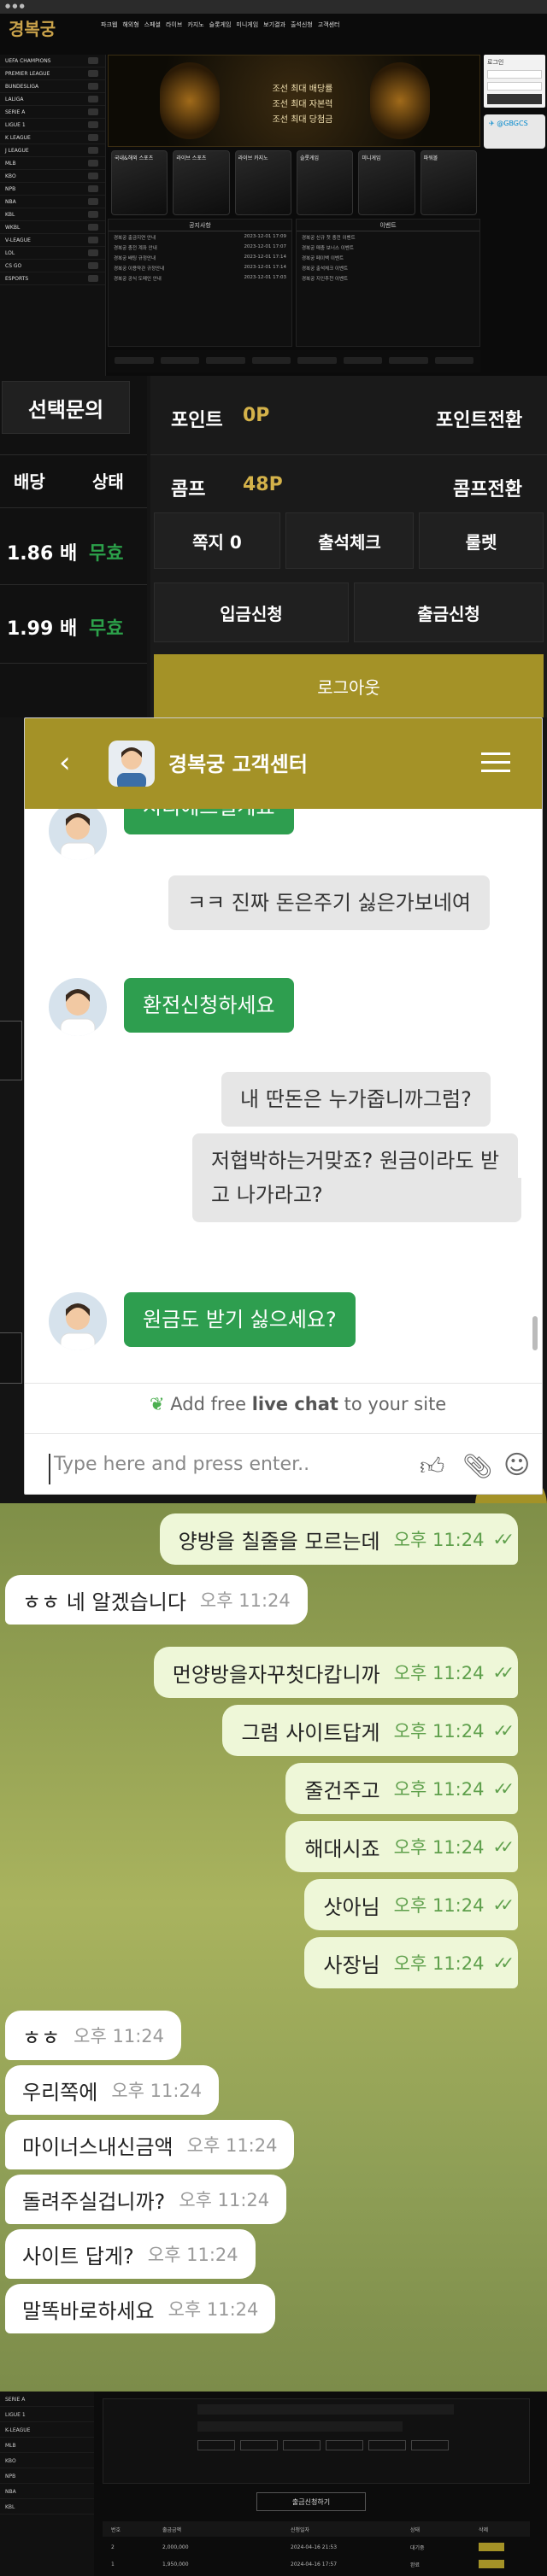  I want to click on message-input: Type here and press enter.., so click(229, 1469).